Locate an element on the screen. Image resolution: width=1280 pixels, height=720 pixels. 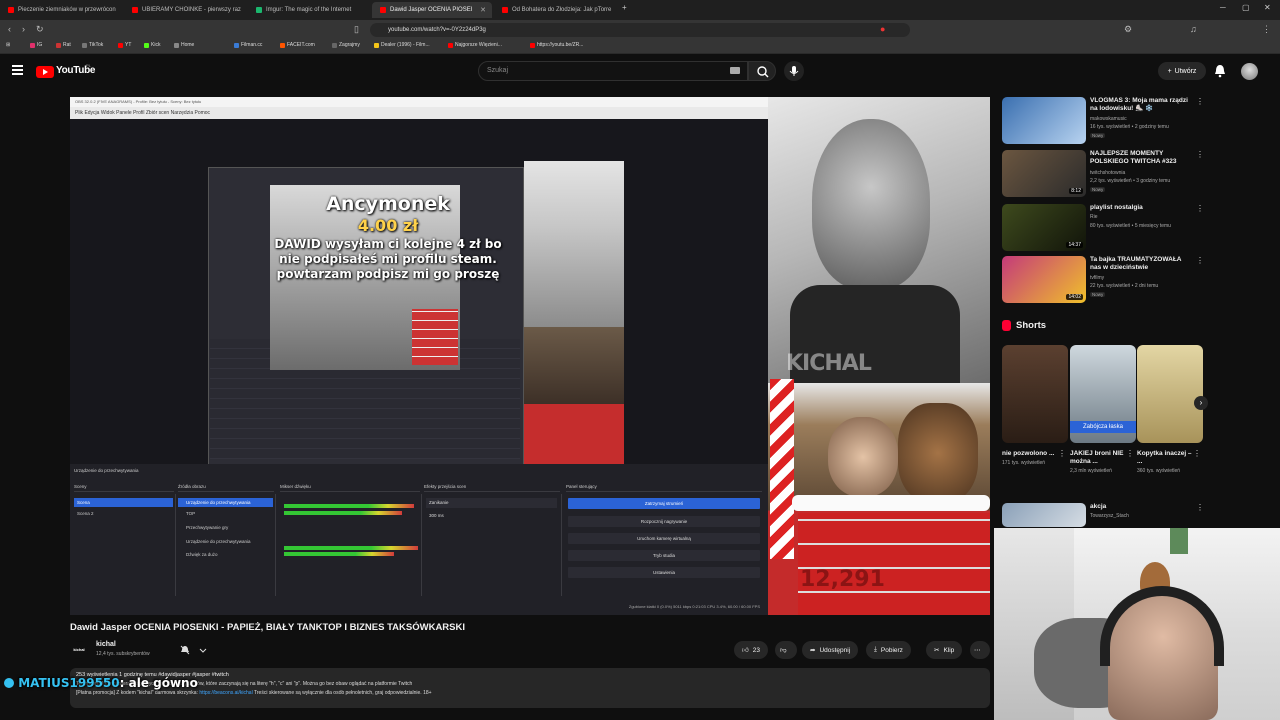
transition-duration: 300 ms is located at coordinates (491, 516).